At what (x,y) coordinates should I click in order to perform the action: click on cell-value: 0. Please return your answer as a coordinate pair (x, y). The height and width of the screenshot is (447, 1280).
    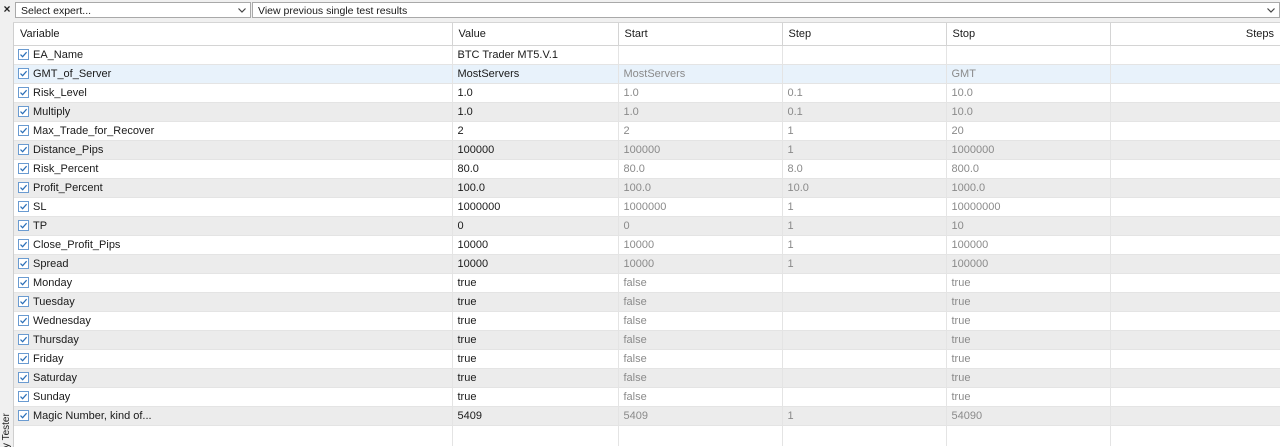
    Looking at the image, I should click on (535, 226).